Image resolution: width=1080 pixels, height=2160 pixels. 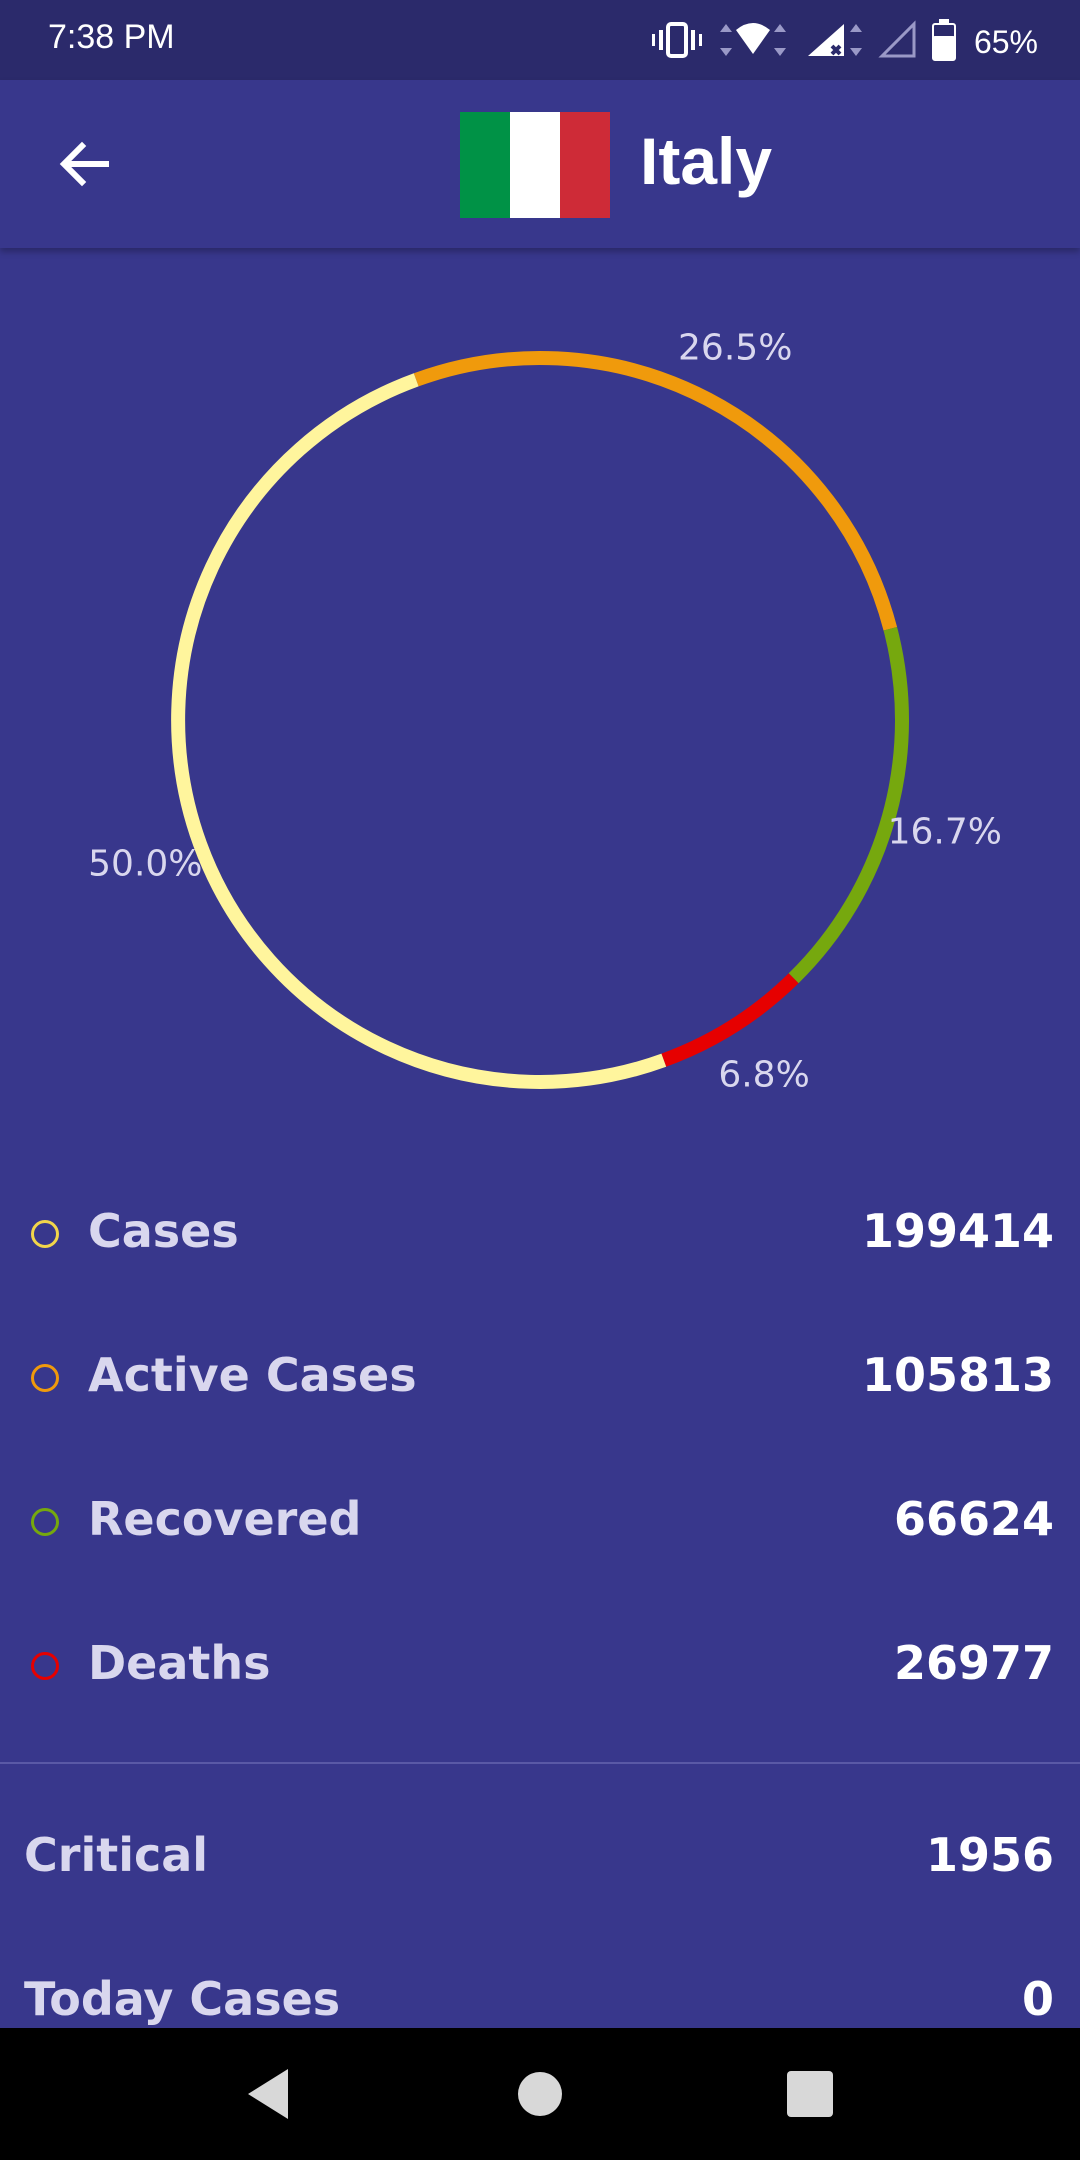 What do you see at coordinates (540, 1380) in the screenshot?
I see `stat-row-active-cases: Active Cases 105813` at bounding box center [540, 1380].